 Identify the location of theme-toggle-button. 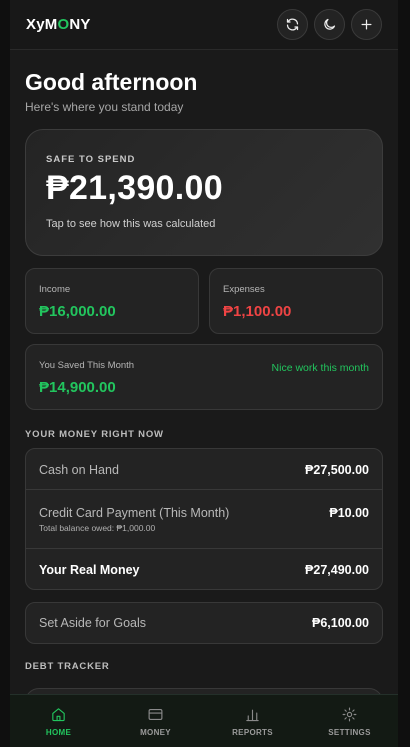
(329, 24).